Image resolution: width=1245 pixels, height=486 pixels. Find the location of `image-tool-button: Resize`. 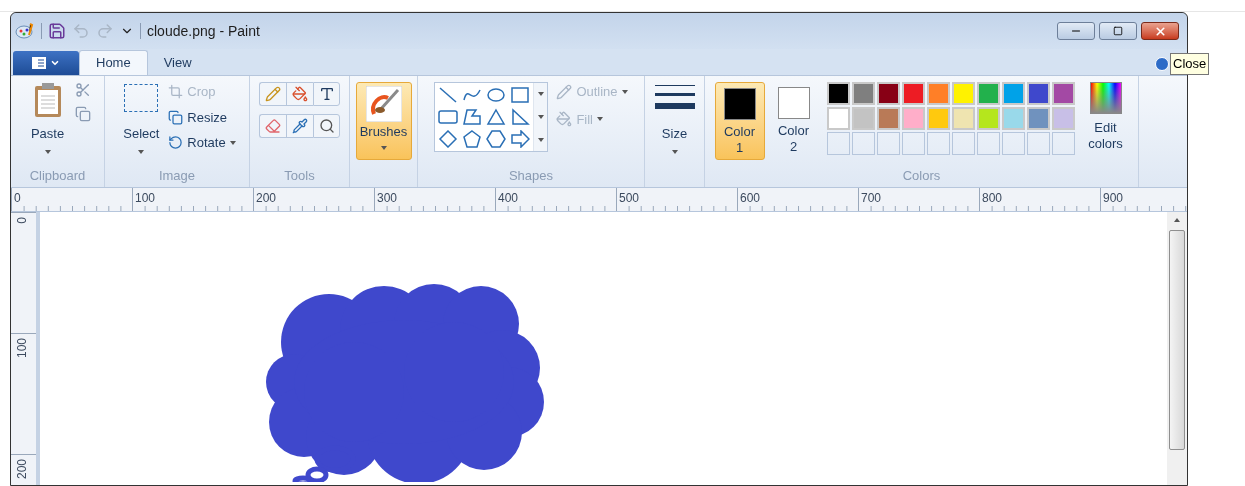

image-tool-button: Resize is located at coordinates (202, 117).